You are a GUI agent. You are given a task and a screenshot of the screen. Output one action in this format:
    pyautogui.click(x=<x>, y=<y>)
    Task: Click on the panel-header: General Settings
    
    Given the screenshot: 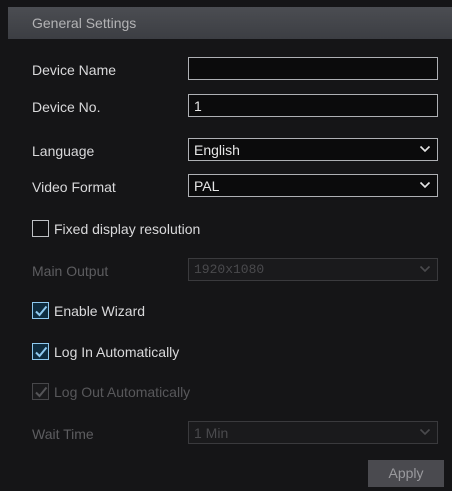 What is the action you would take?
    pyautogui.click(x=230, y=23)
    